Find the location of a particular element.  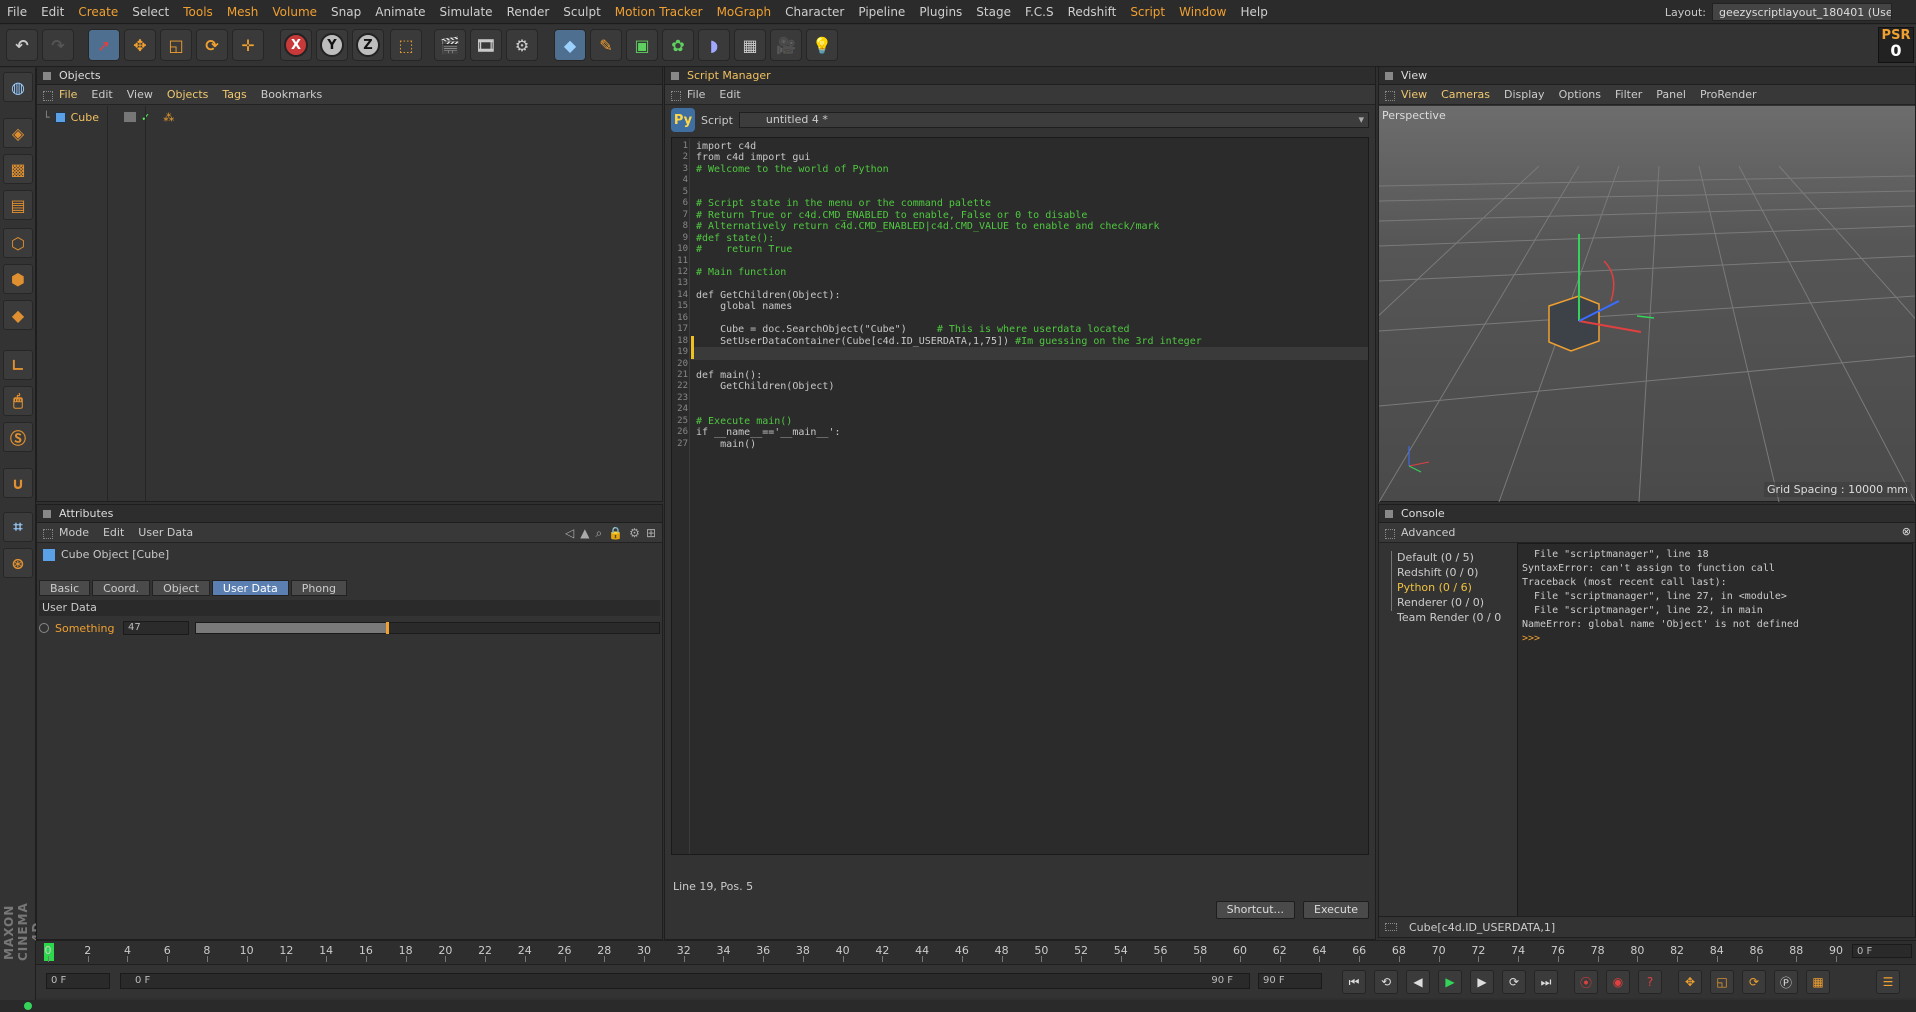

go-to-end-icon: ⏭ is located at coordinates (1546, 982).